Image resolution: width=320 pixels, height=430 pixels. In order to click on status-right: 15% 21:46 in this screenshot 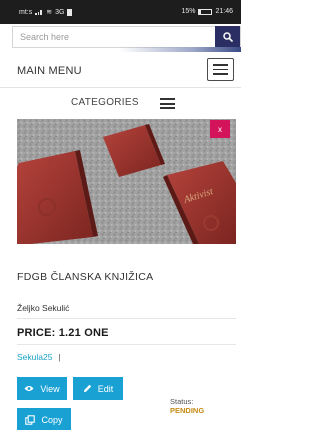, I will do `click(207, 11)`.